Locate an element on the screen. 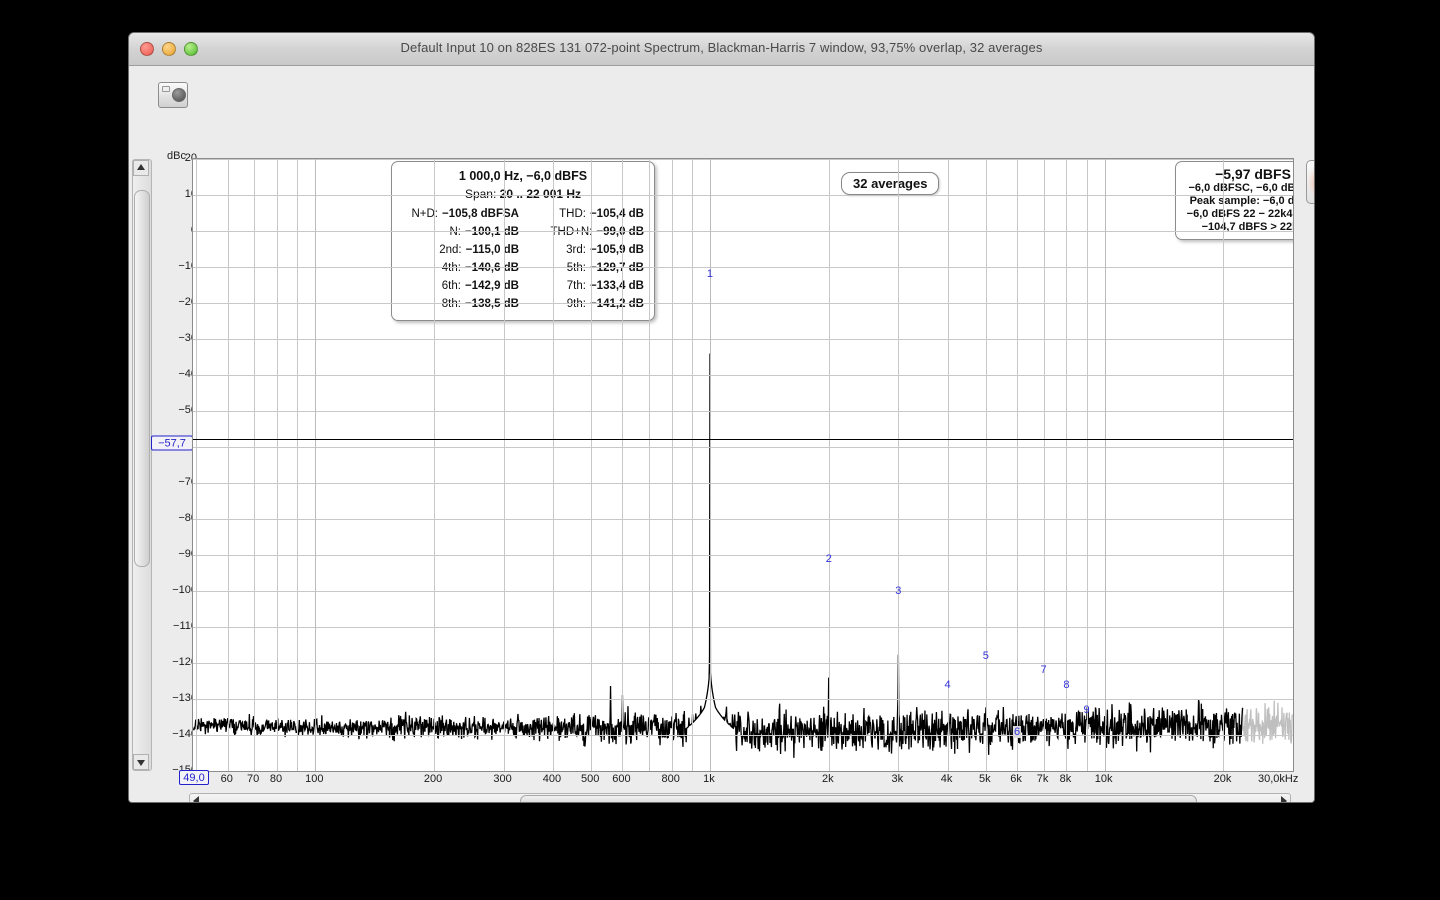  level-line3: Peak sample: −6,0 dBFS is located at coordinates (1241, 201).